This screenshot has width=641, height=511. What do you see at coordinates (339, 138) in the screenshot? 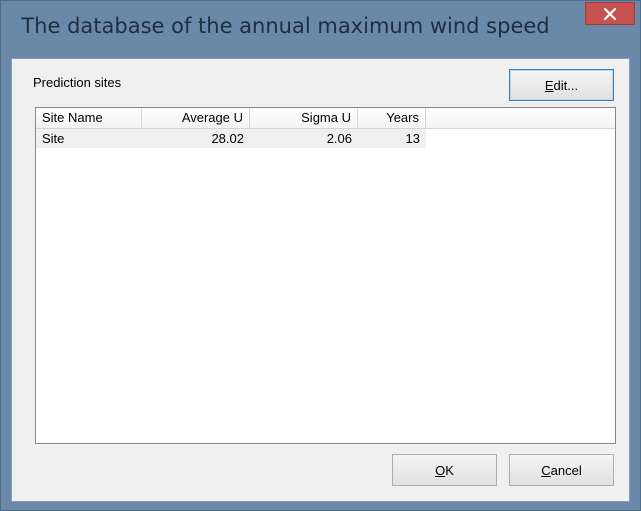
I see `cell-sigma-u: 2.06` at bounding box center [339, 138].